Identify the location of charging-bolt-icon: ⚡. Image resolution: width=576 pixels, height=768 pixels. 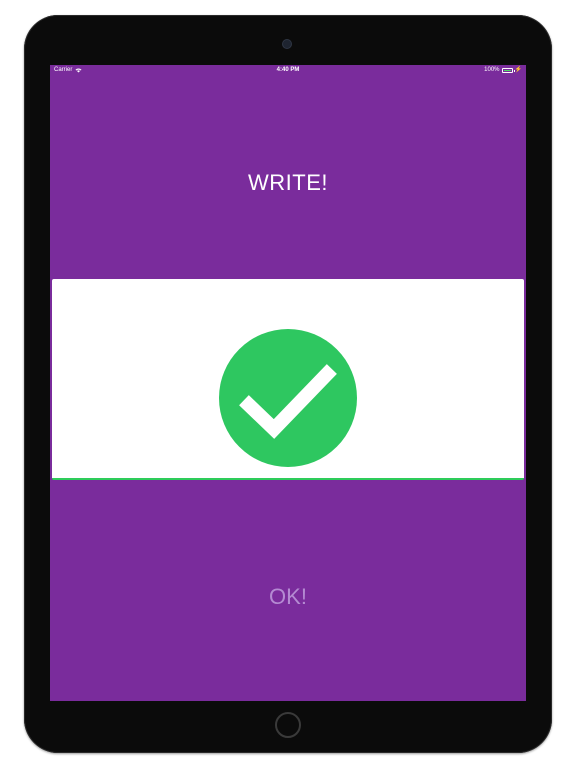
(518, 70).